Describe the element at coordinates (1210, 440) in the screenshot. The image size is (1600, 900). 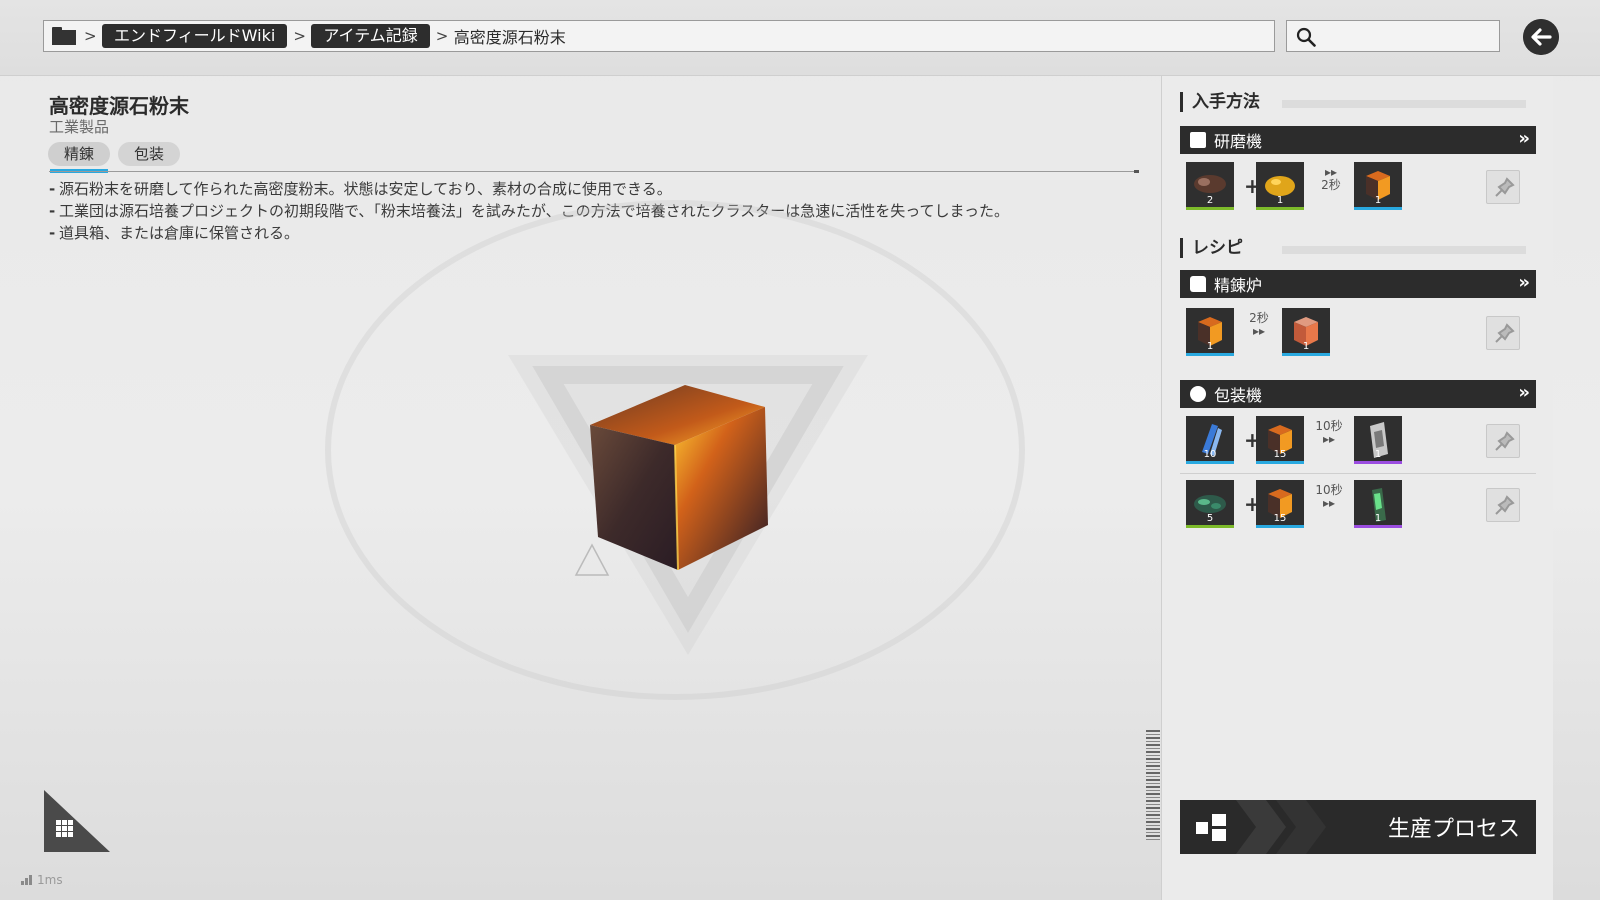
I see `input-slot: 10` at that location.